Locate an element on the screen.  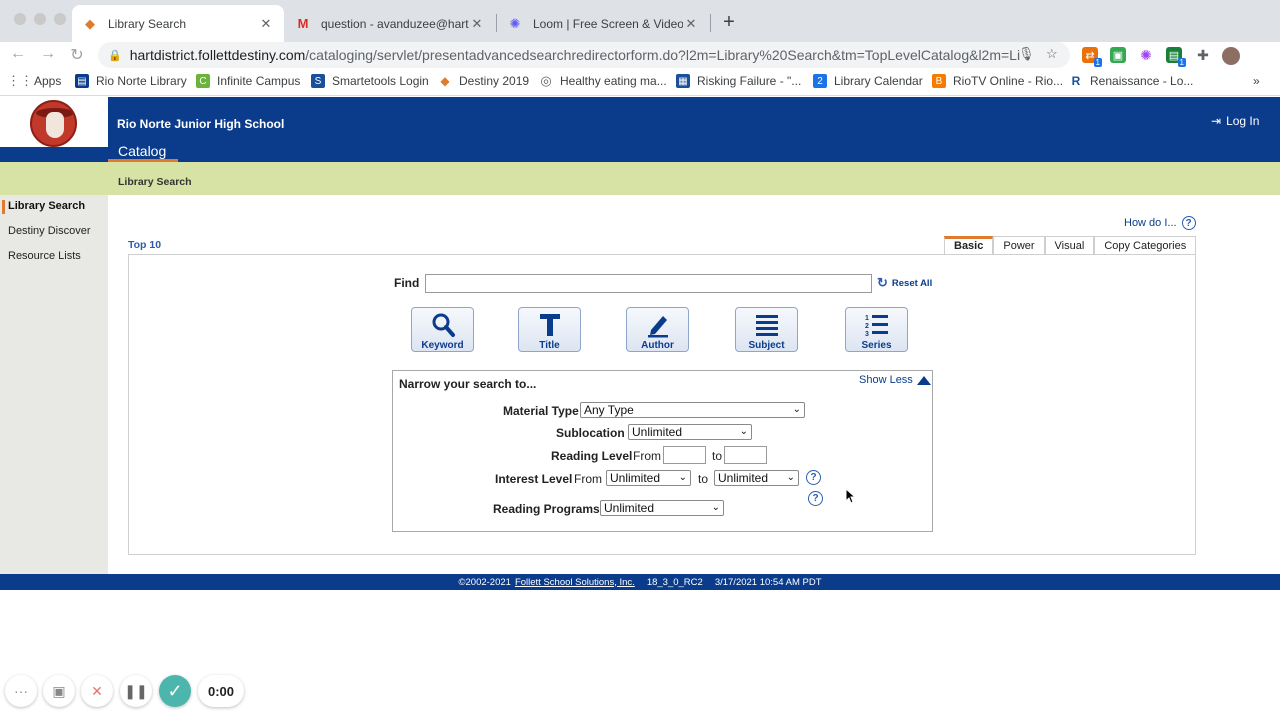
breadcrumb-bar is located at coordinates (640, 178).